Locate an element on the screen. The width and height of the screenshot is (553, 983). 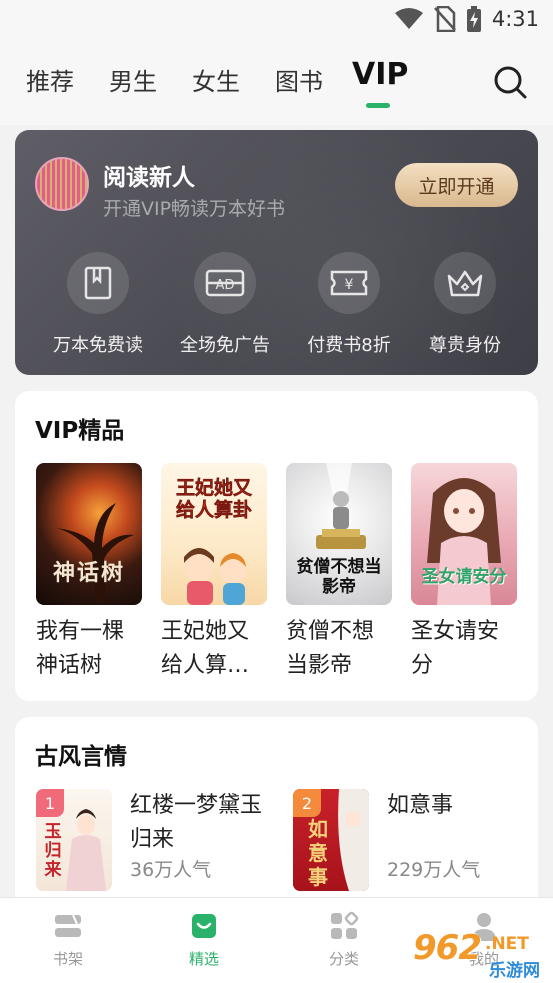
tab-male: 男生 is located at coordinates (133, 79).